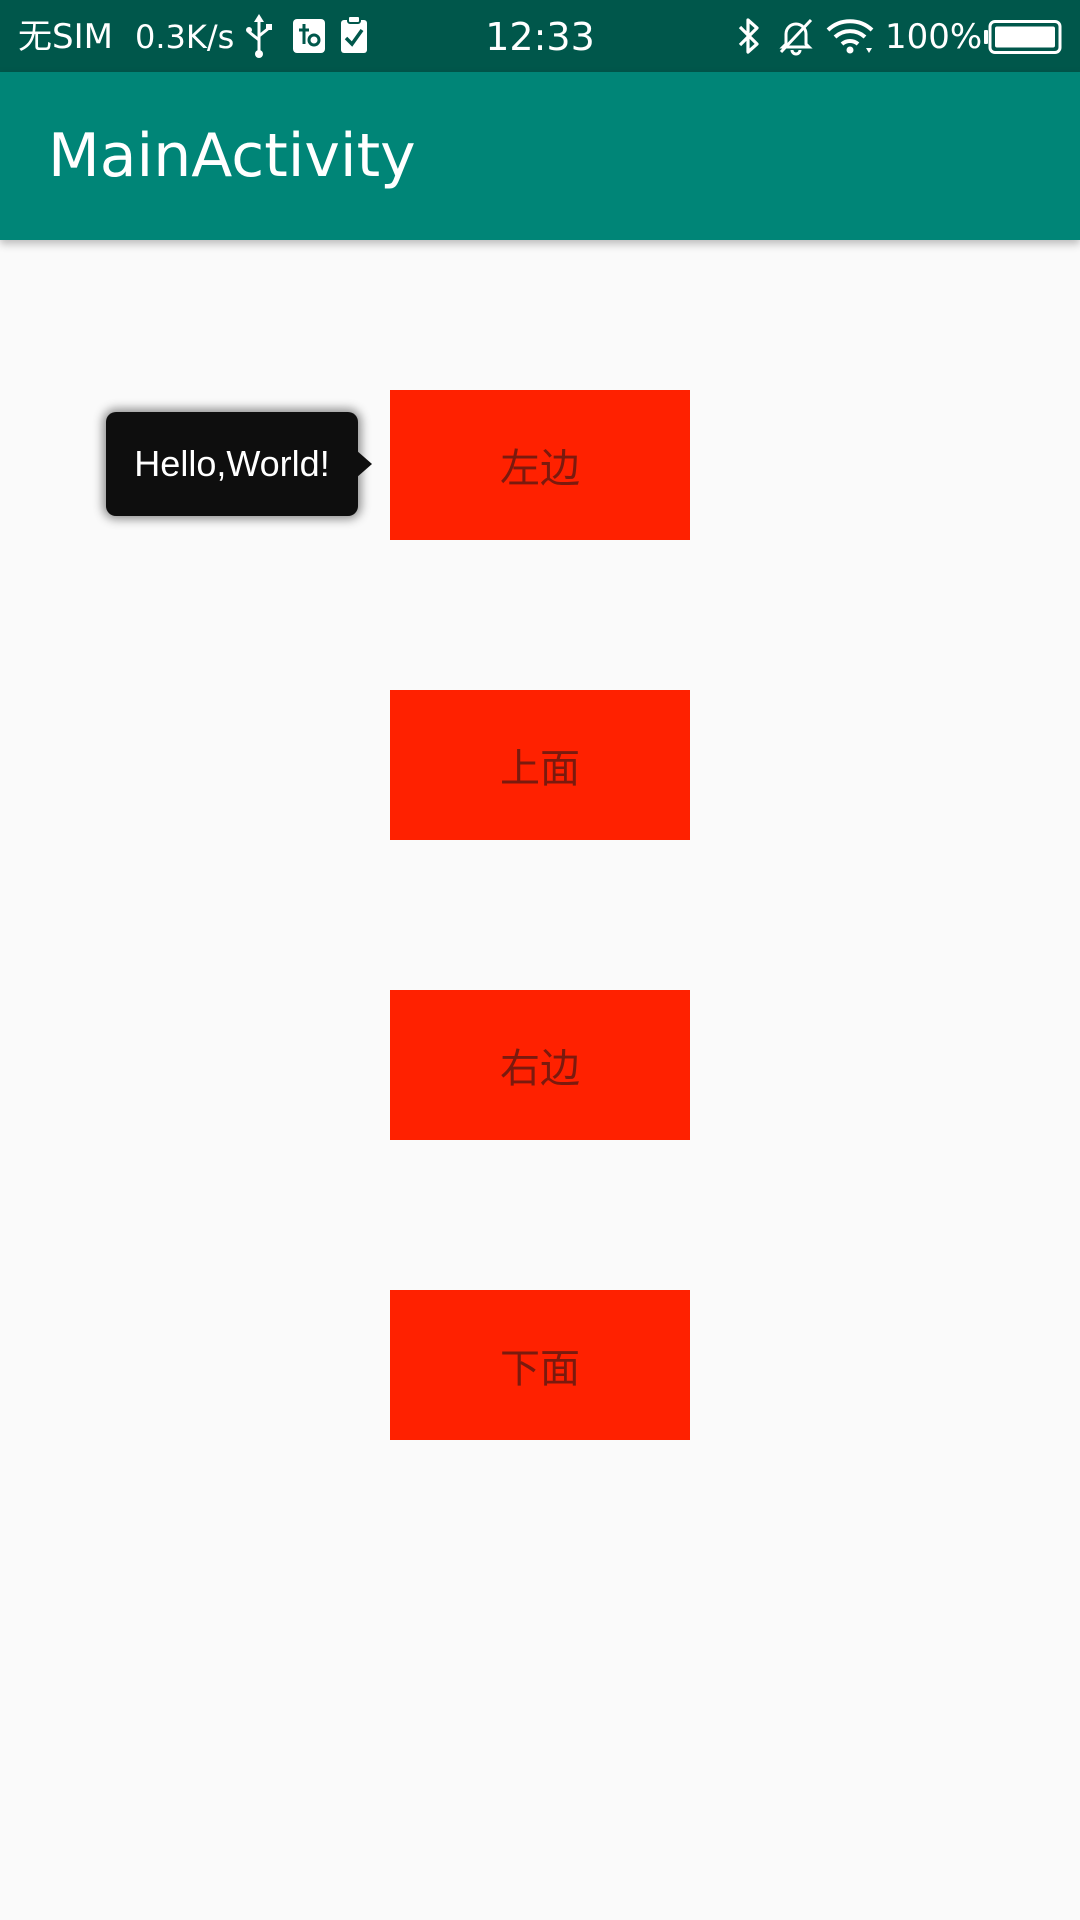  I want to click on tooltip-arrow, so click(364, 464).